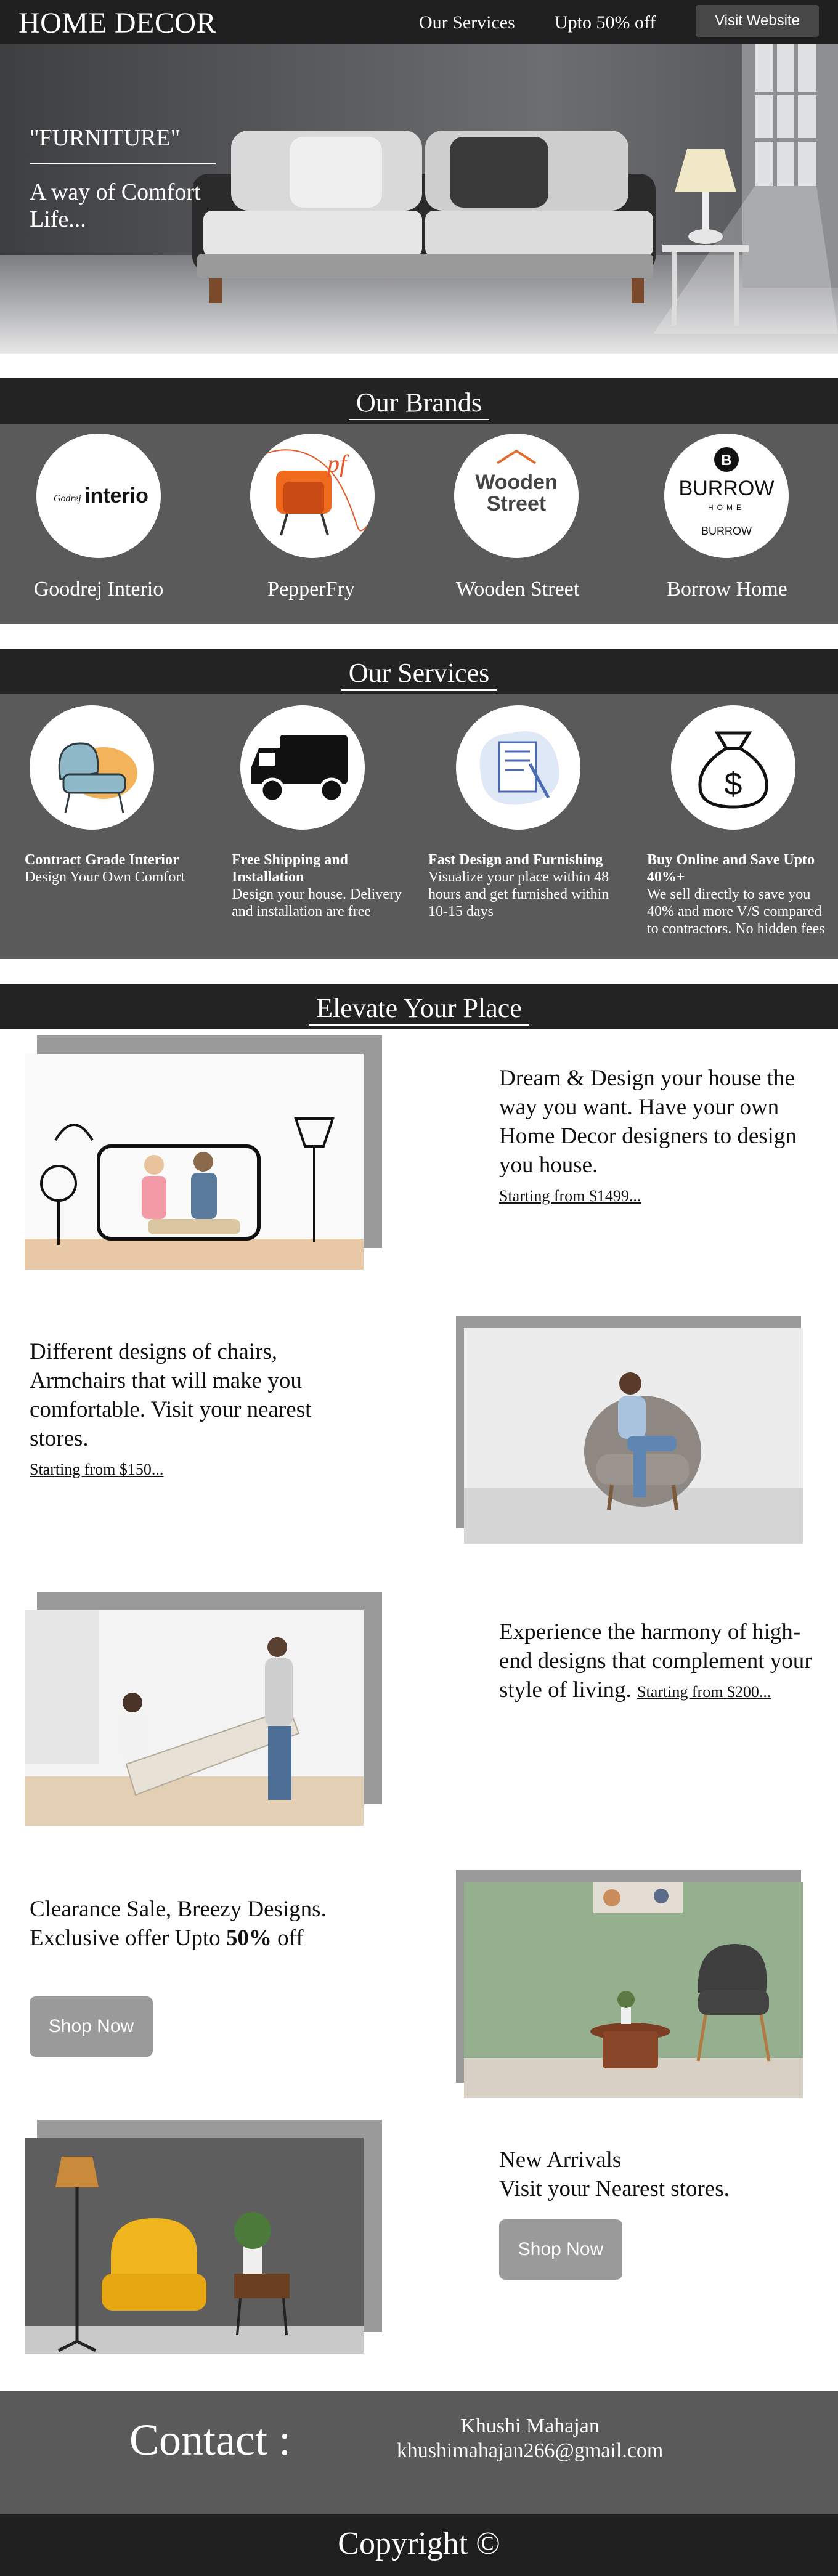  I want to click on nav-link-our-services: Our Services, so click(467, 22).